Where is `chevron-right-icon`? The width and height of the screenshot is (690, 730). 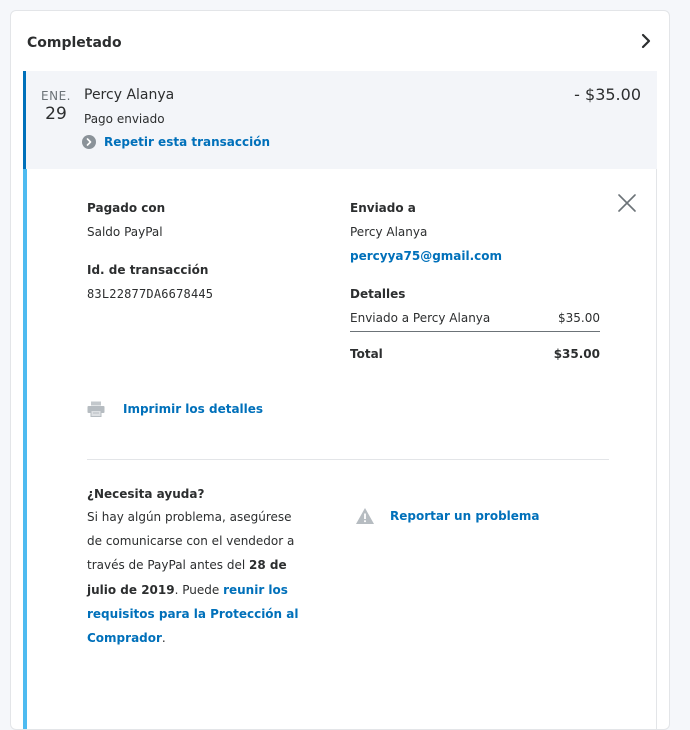
chevron-right-icon is located at coordinates (646, 41).